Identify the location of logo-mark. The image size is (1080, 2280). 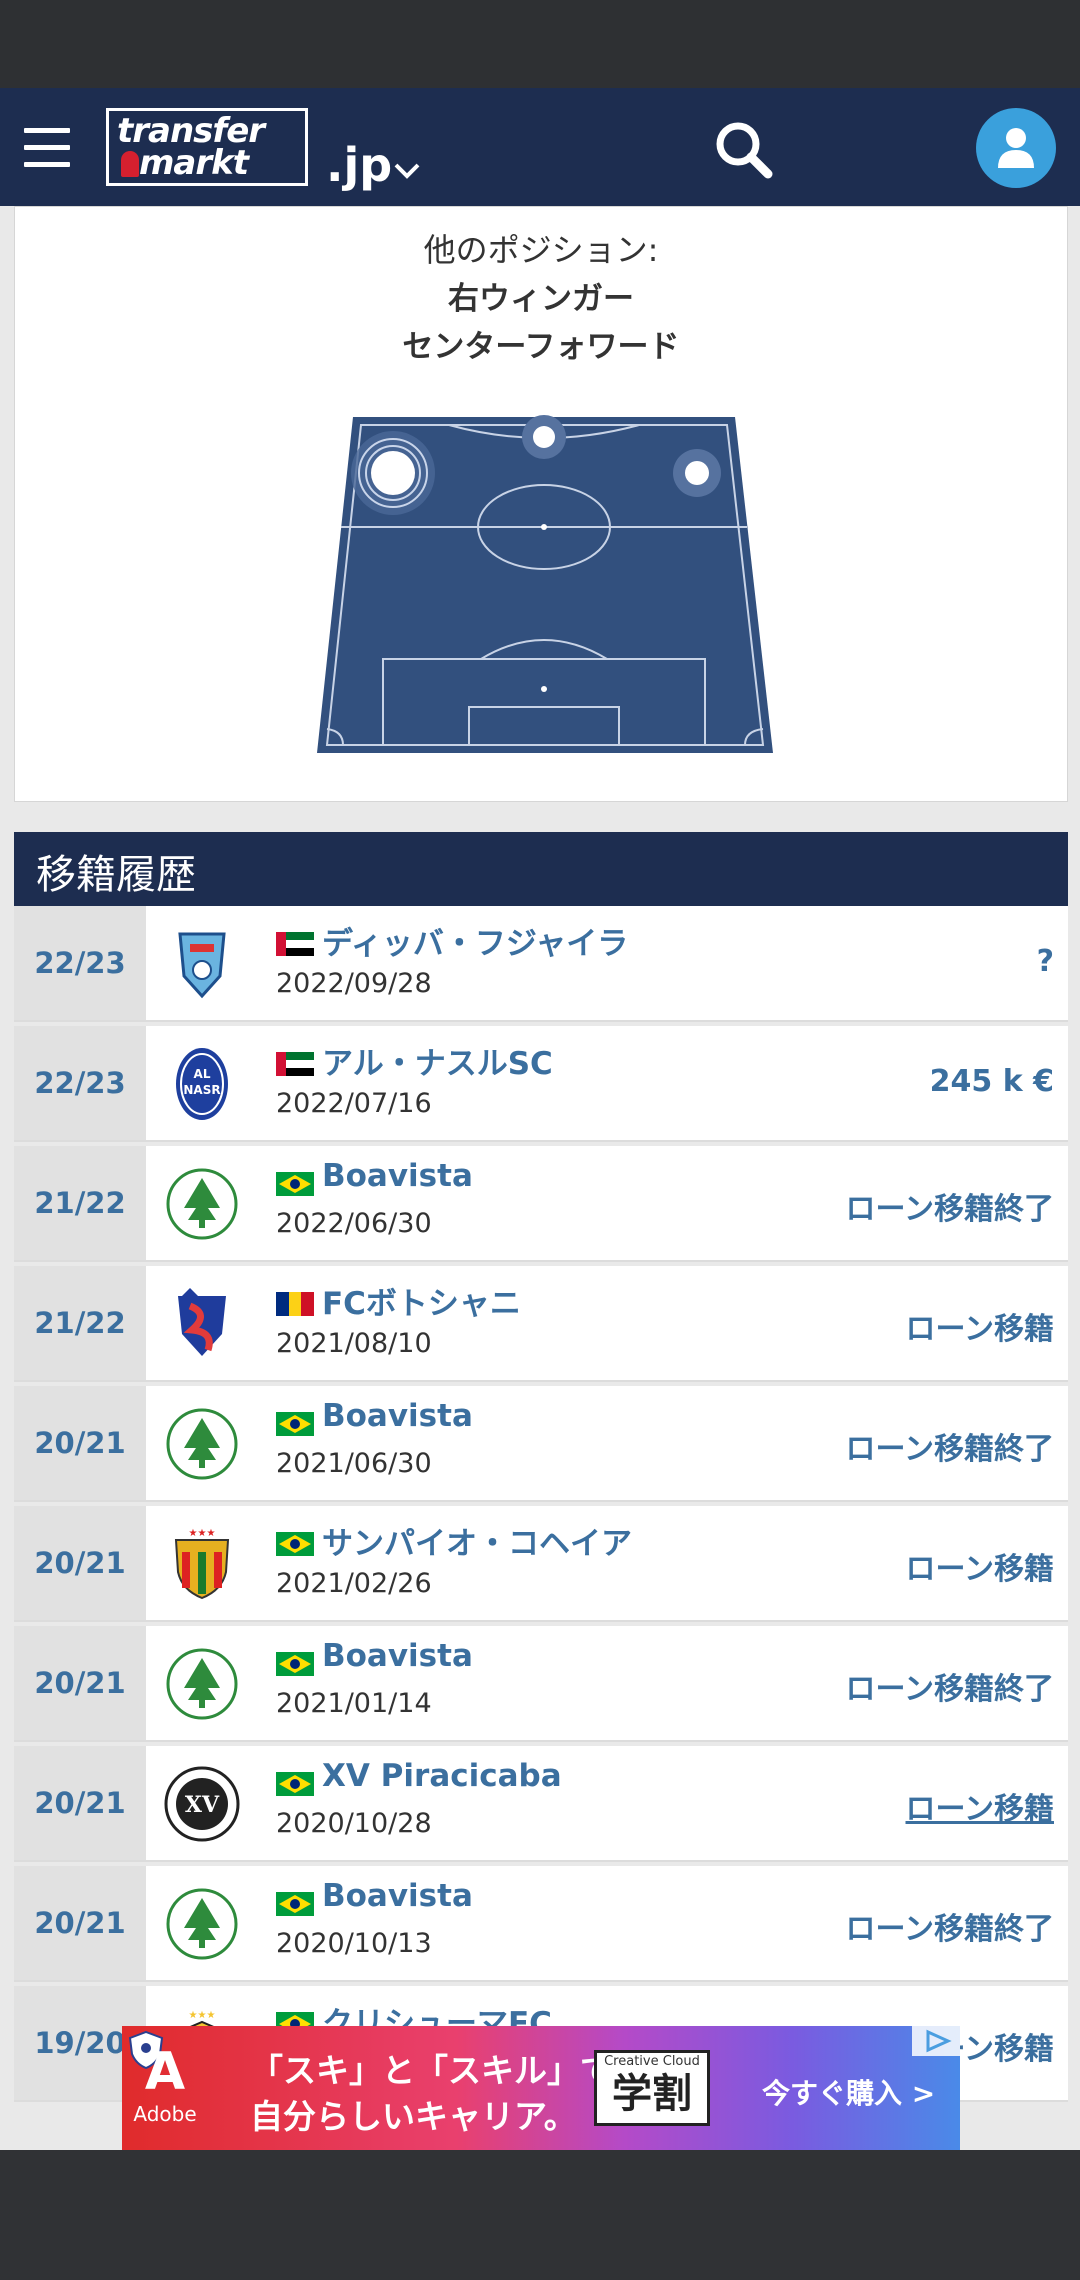
(130, 164).